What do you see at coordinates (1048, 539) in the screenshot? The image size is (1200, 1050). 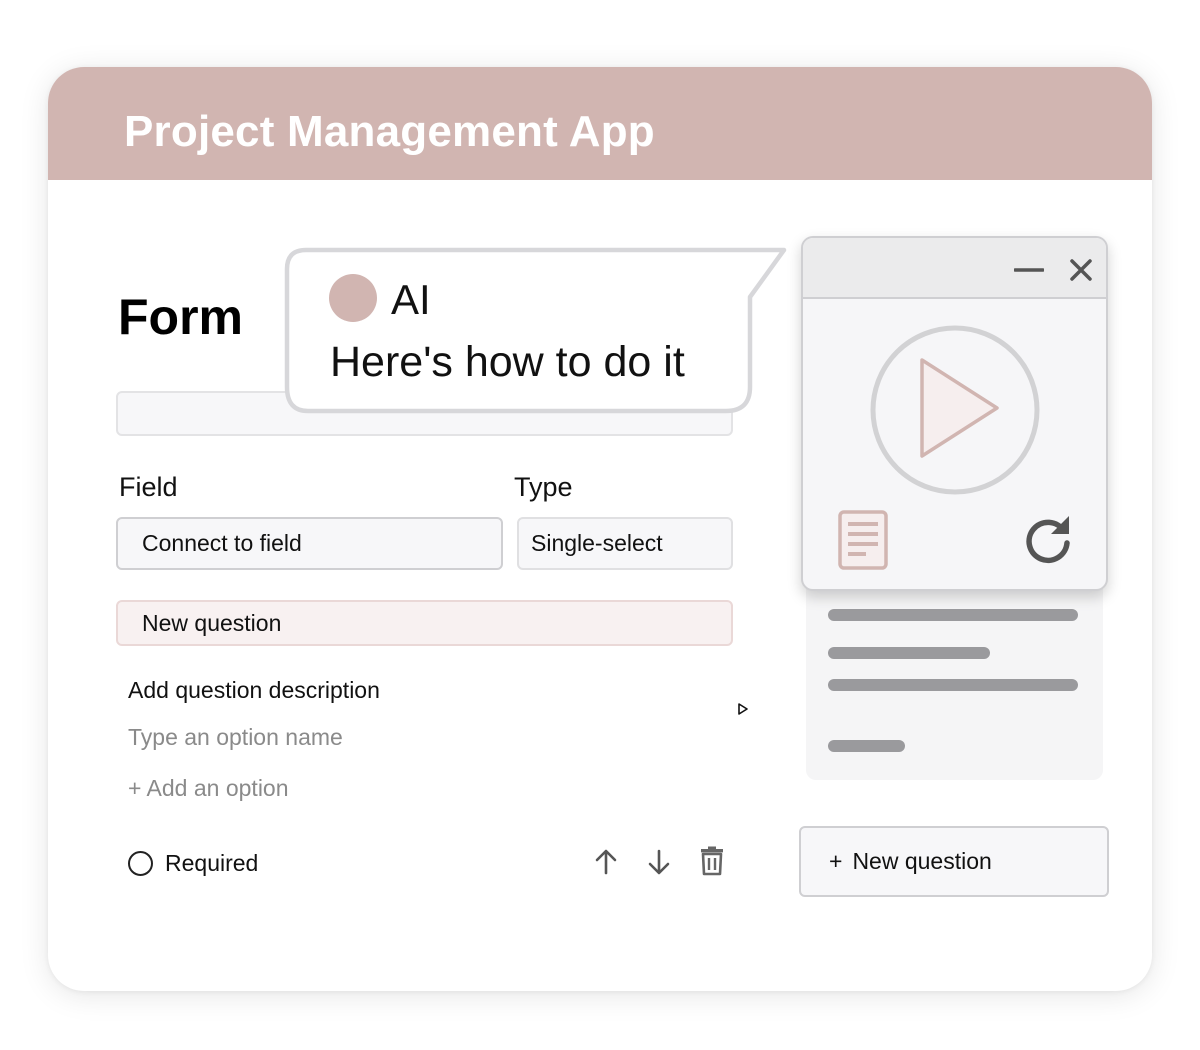 I see `refresh-icon` at bounding box center [1048, 539].